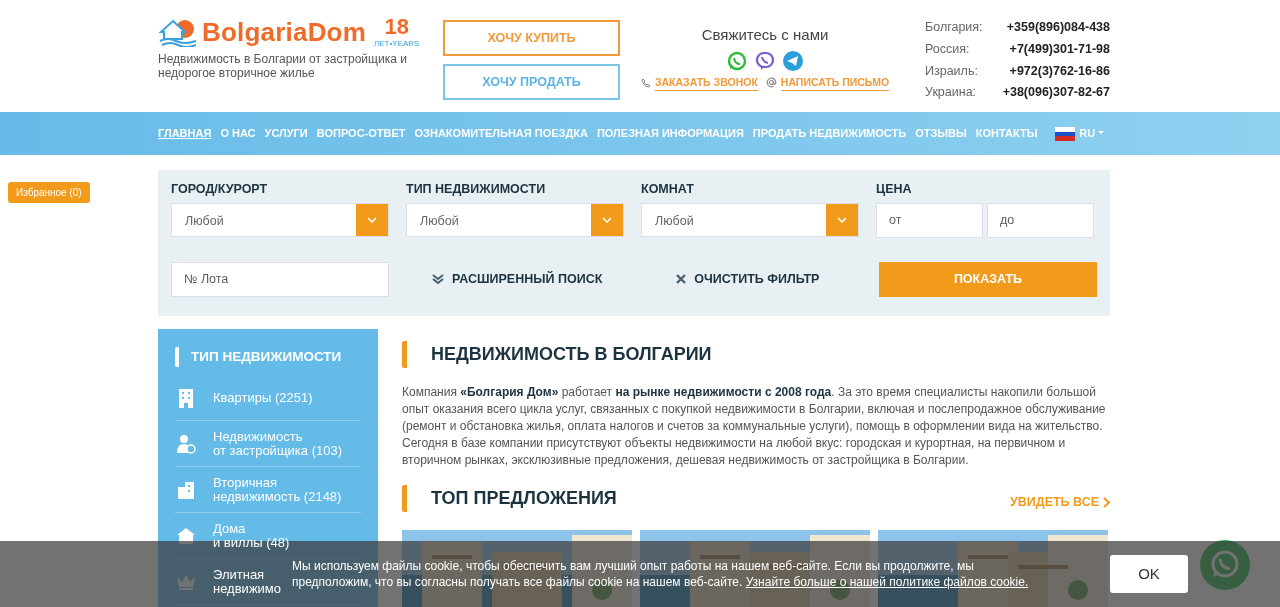  Describe the element at coordinates (247, 581) in the screenshot. I see `sidebar-link: Элитная недвижимо` at that location.